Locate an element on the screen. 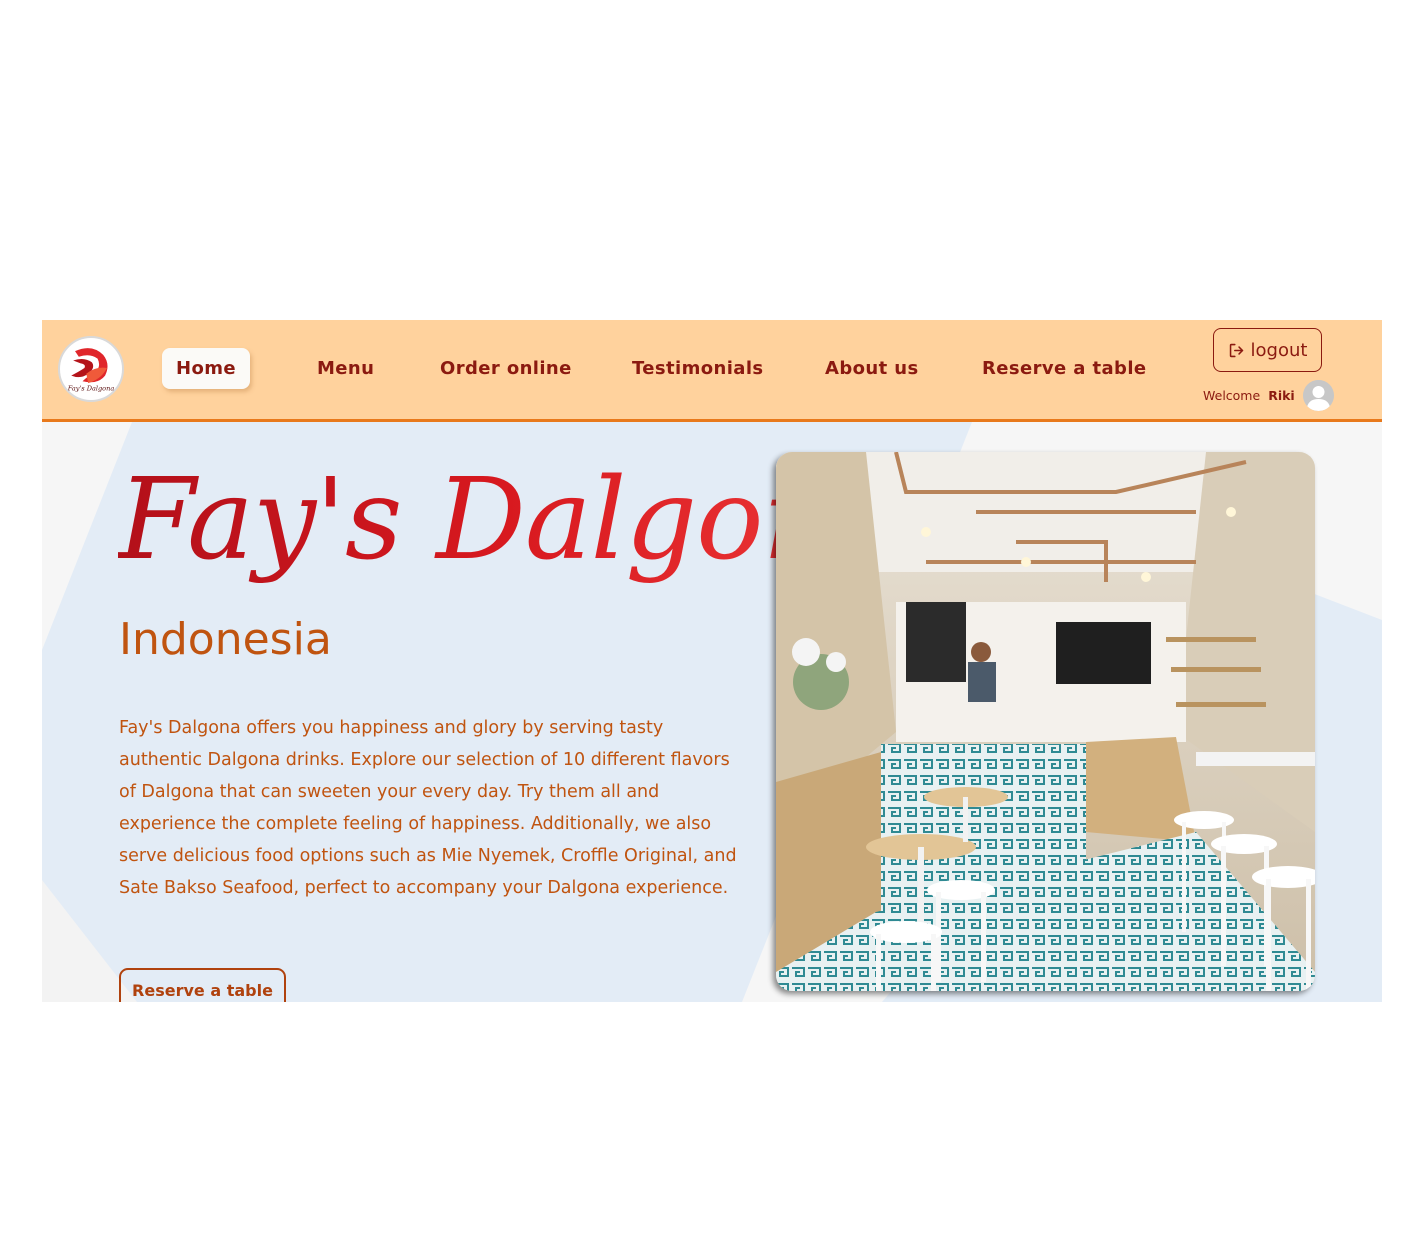 The image size is (1423, 1241). nav-menu: Menu is located at coordinates (345, 368).